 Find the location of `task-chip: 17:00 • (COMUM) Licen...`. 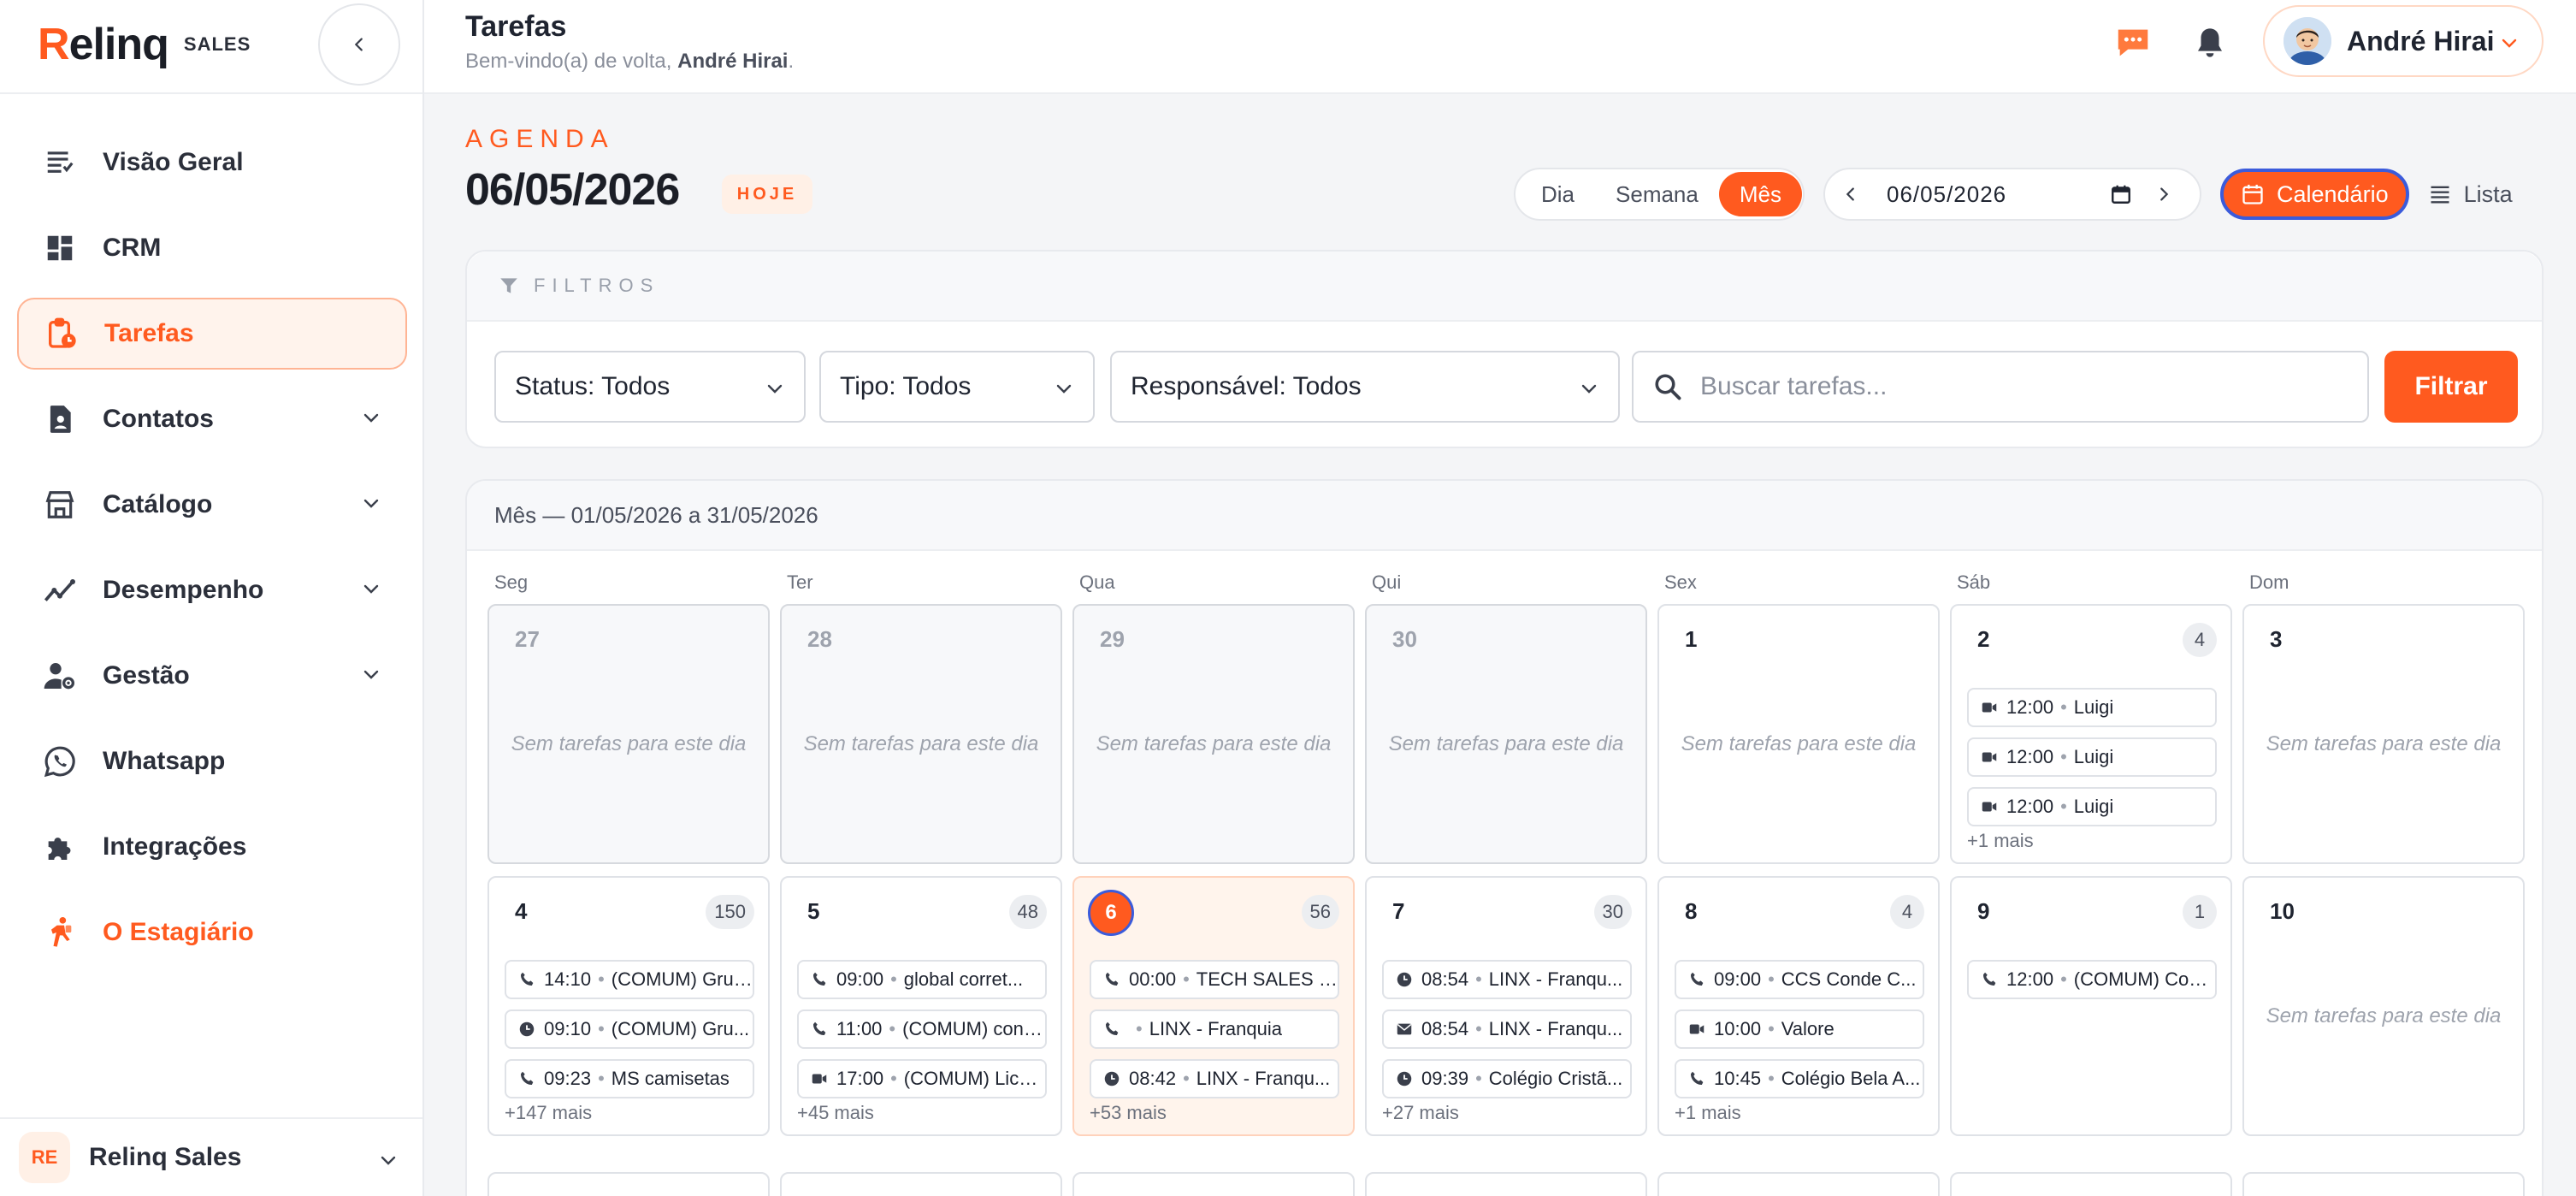

task-chip: 17:00 • (COMUM) Licen... is located at coordinates (922, 1078).